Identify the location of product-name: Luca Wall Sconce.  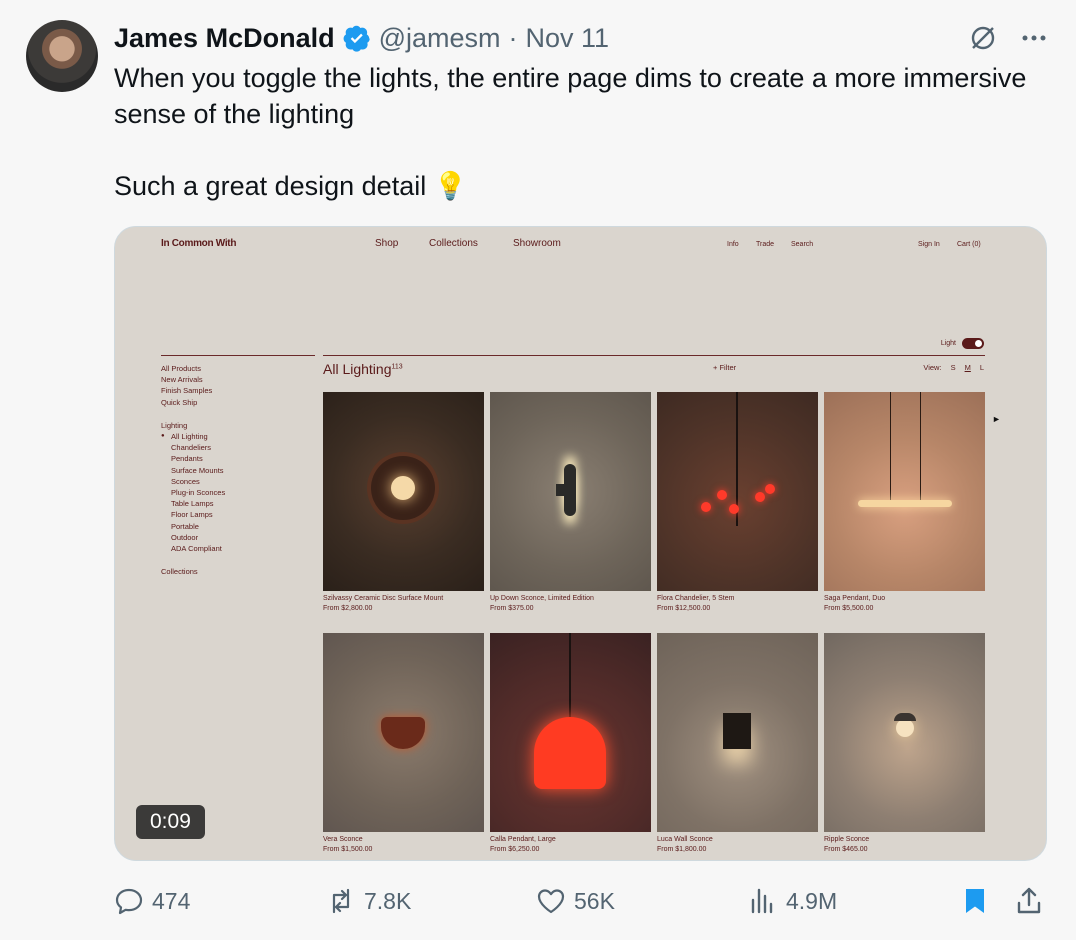
(685, 839).